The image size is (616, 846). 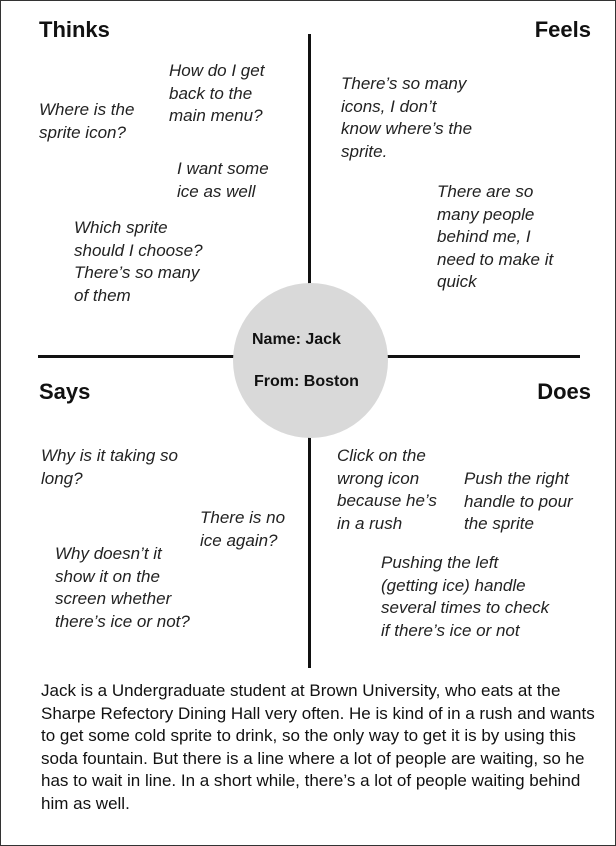 I want to click on feels-heading: Feels, so click(x=562, y=29).